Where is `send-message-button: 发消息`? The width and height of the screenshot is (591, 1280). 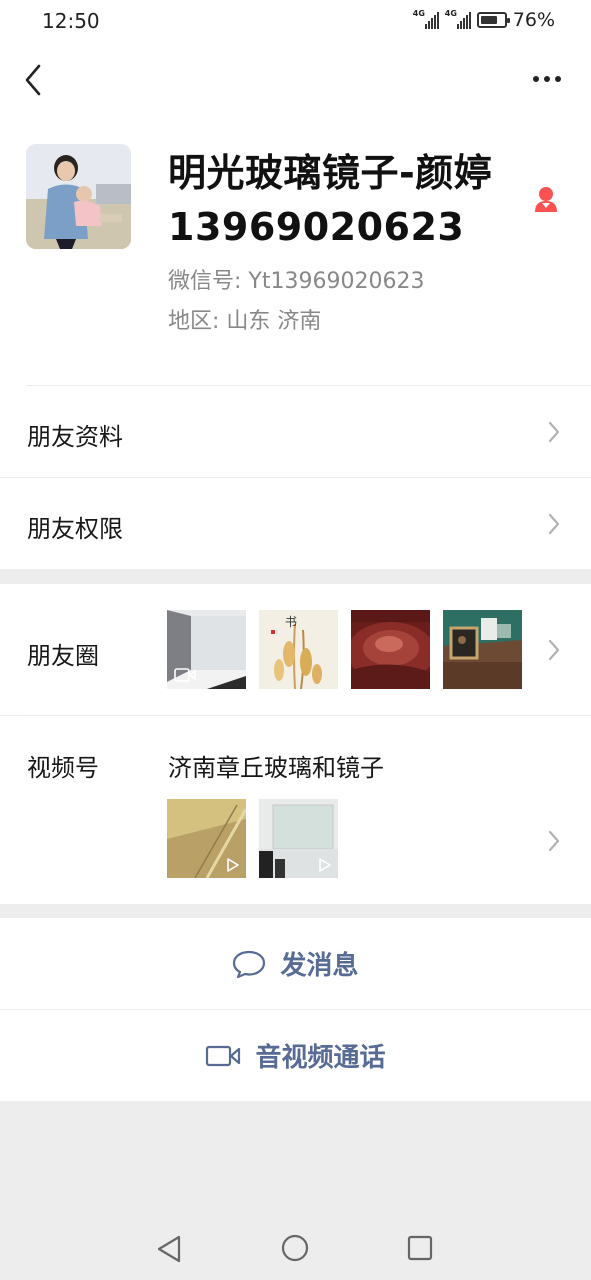 send-message-button: 发消息 is located at coordinates (295, 963).